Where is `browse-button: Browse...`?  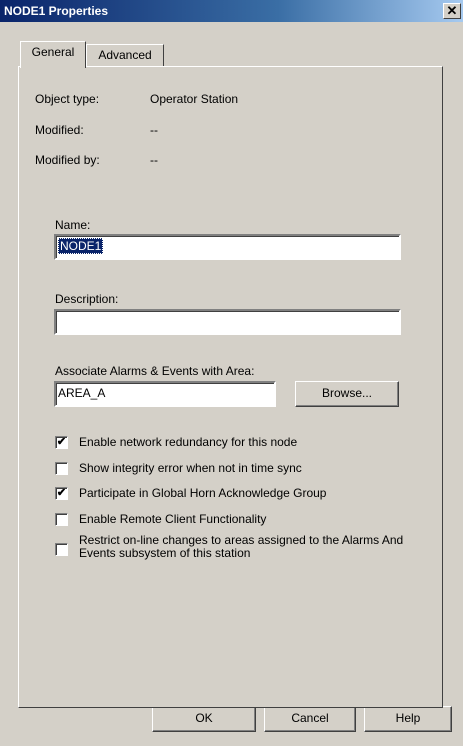 browse-button: Browse... is located at coordinates (347, 394).